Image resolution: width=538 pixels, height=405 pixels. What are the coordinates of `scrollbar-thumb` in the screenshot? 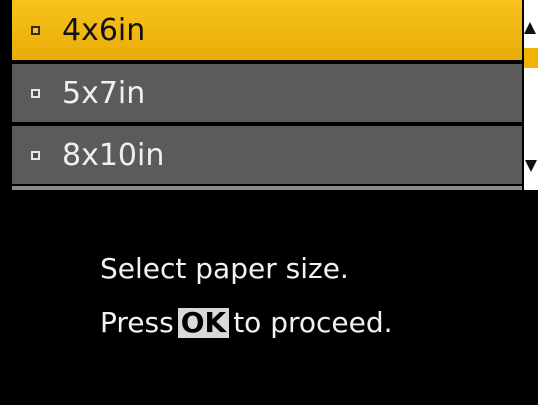 It's located at (531, 58).